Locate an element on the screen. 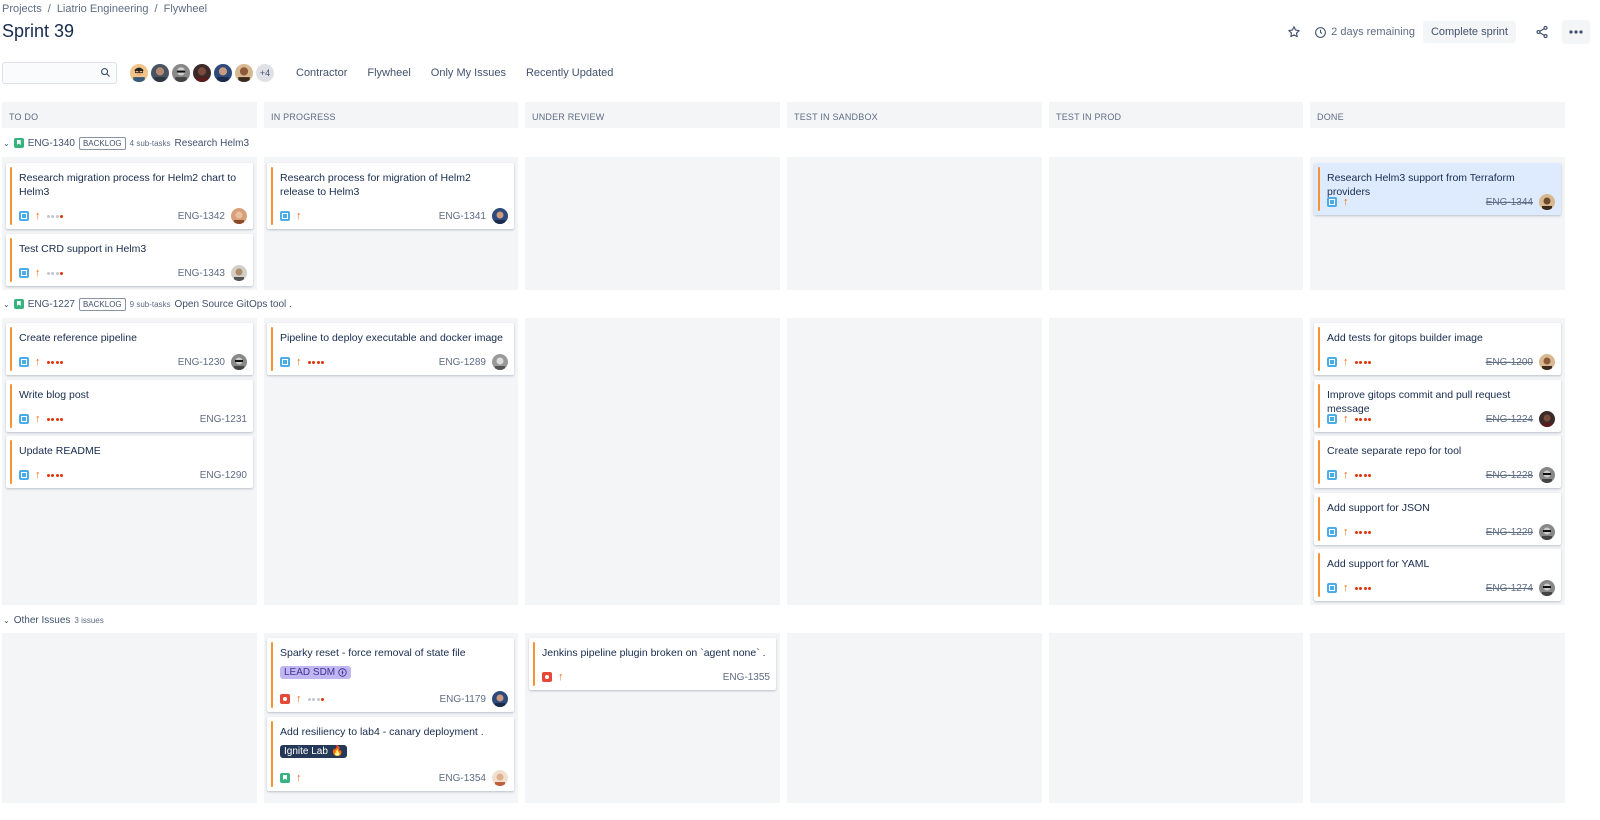 The width and height of the screenshot is (1600, 820). epic-label: Ignite Lab 🔥 is located at coordinates (314, 751).